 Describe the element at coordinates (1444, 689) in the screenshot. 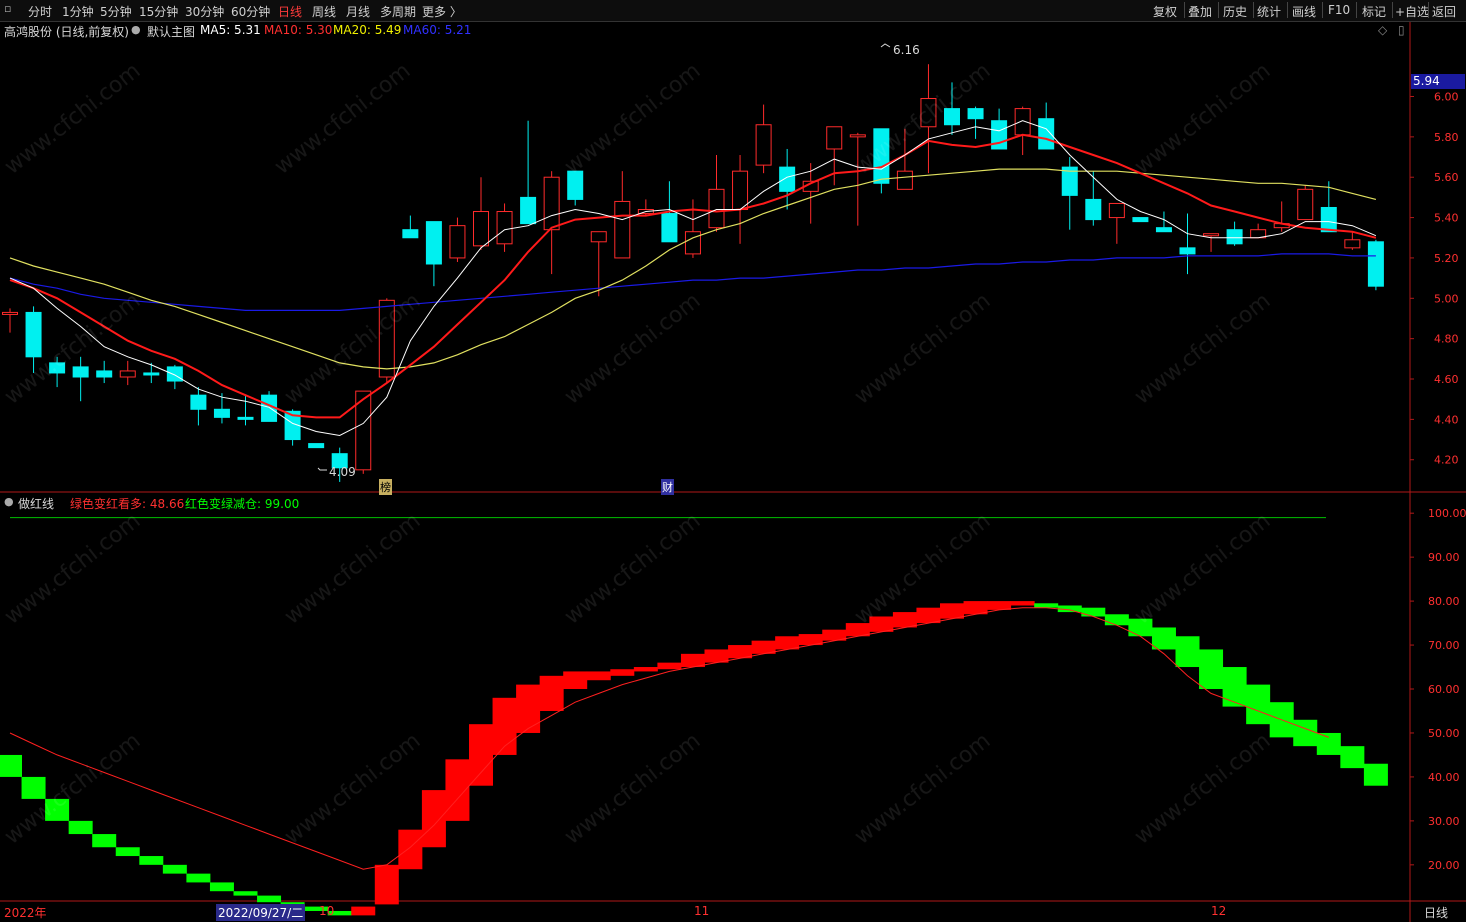

I see `indicator-tick-label: 60.00` at that location.